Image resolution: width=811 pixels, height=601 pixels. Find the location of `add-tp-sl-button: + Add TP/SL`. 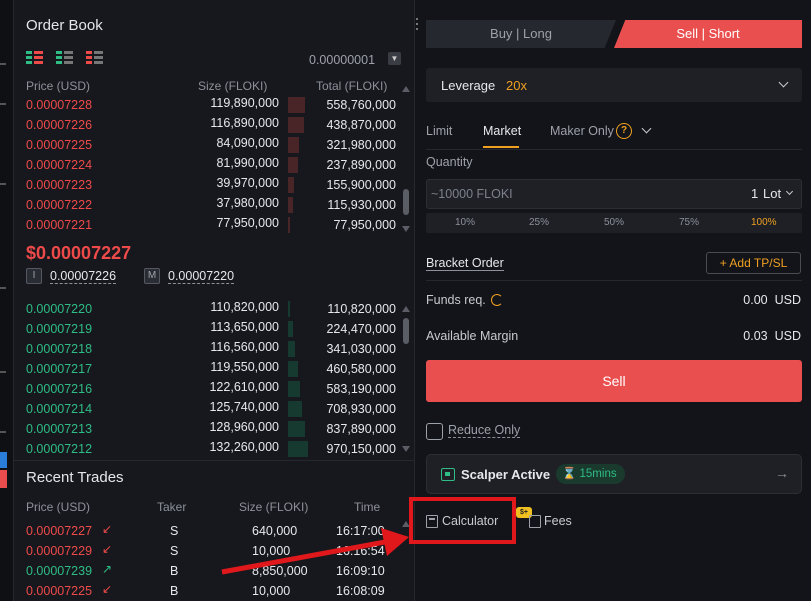

add-tp-sl-button: + Add TP/SL is located at coordinates (753, 263).